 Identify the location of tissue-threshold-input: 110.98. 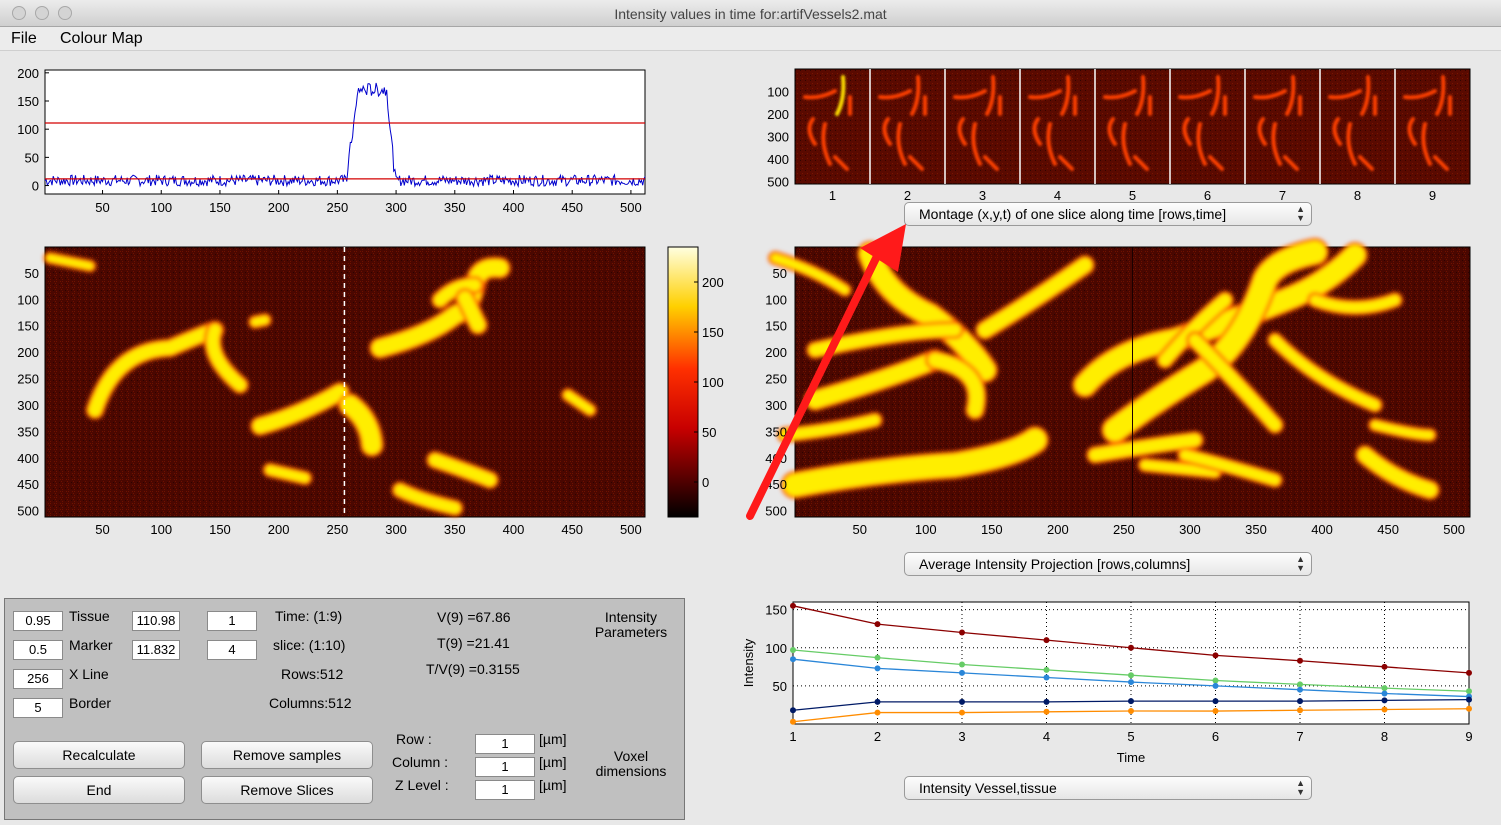
(156, 621).